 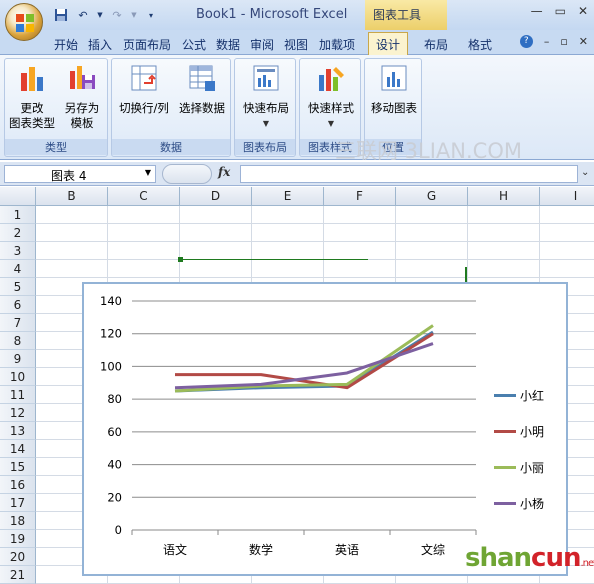 What do you see at coordinates (228, 44) in the screenshot?
I see `tab-data: 数据` at bounding box center [228, 44].